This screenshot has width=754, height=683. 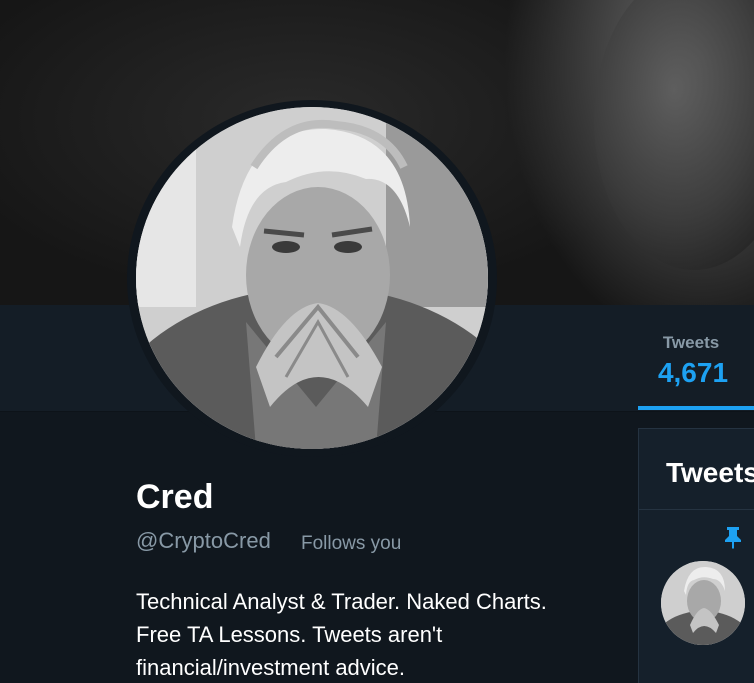 I want to click on bio-line: financial/investment advice., so click(x=271, y=667).